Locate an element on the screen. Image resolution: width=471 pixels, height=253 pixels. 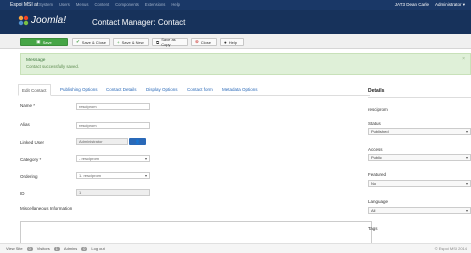
access-value: Public is located at coordinates (376, 157).